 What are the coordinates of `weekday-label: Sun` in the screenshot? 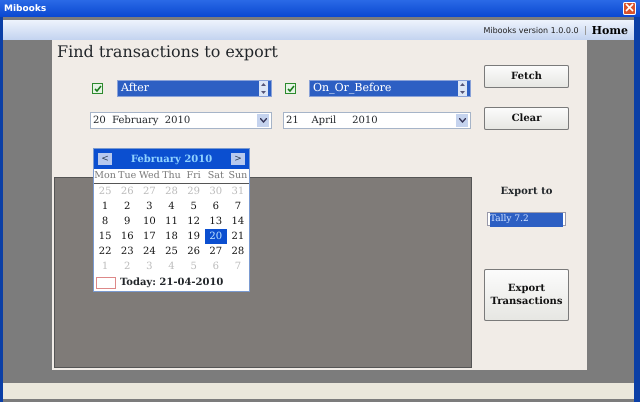 It's located at (237, 176).